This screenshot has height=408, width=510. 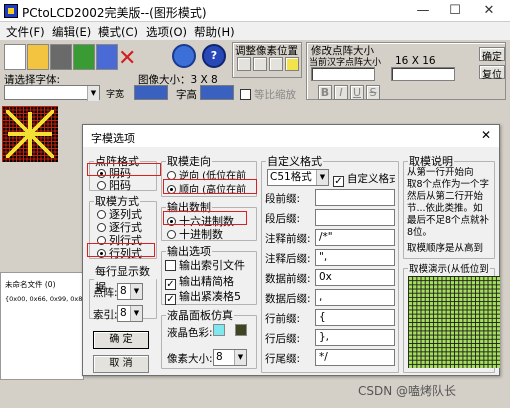 I want to click on data-suffix-input: ,, so click(x=355, y=297).